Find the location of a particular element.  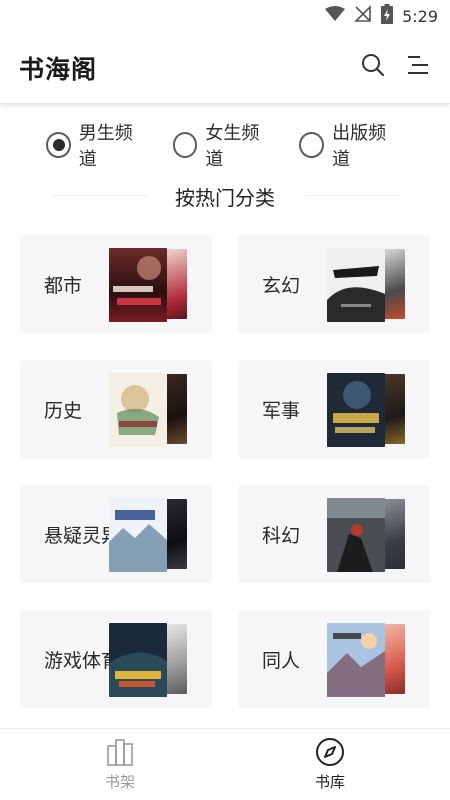

status-icons: 5:29 is located at coordinates (381, 16).